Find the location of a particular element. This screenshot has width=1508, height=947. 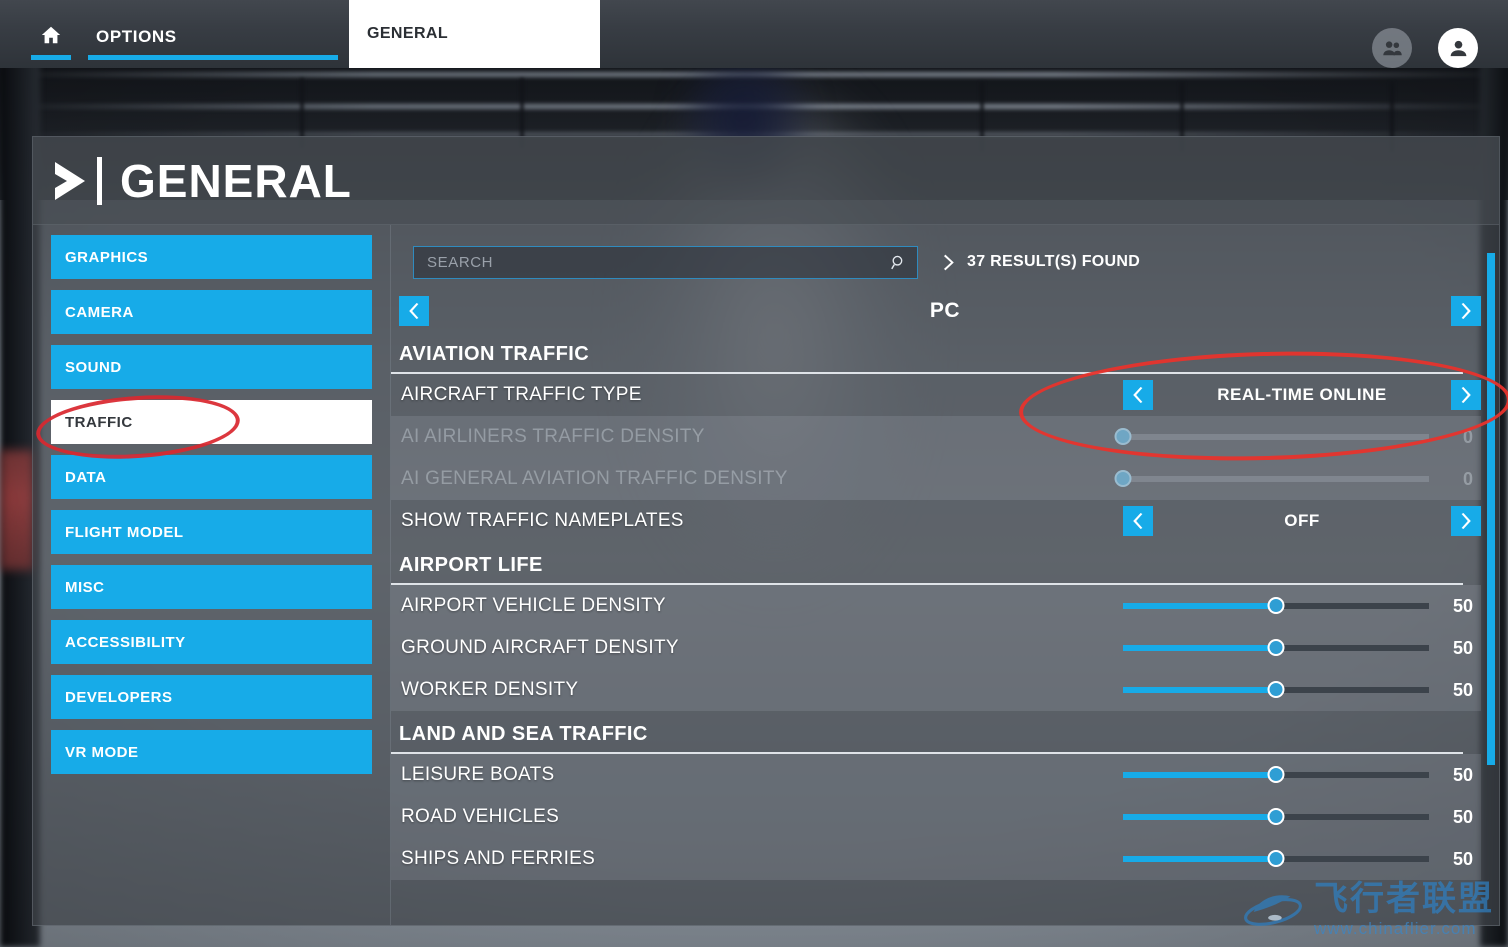

setting-row-leisure-boats: LEISURE BOATS 50 is located at coordinates (936, 775).